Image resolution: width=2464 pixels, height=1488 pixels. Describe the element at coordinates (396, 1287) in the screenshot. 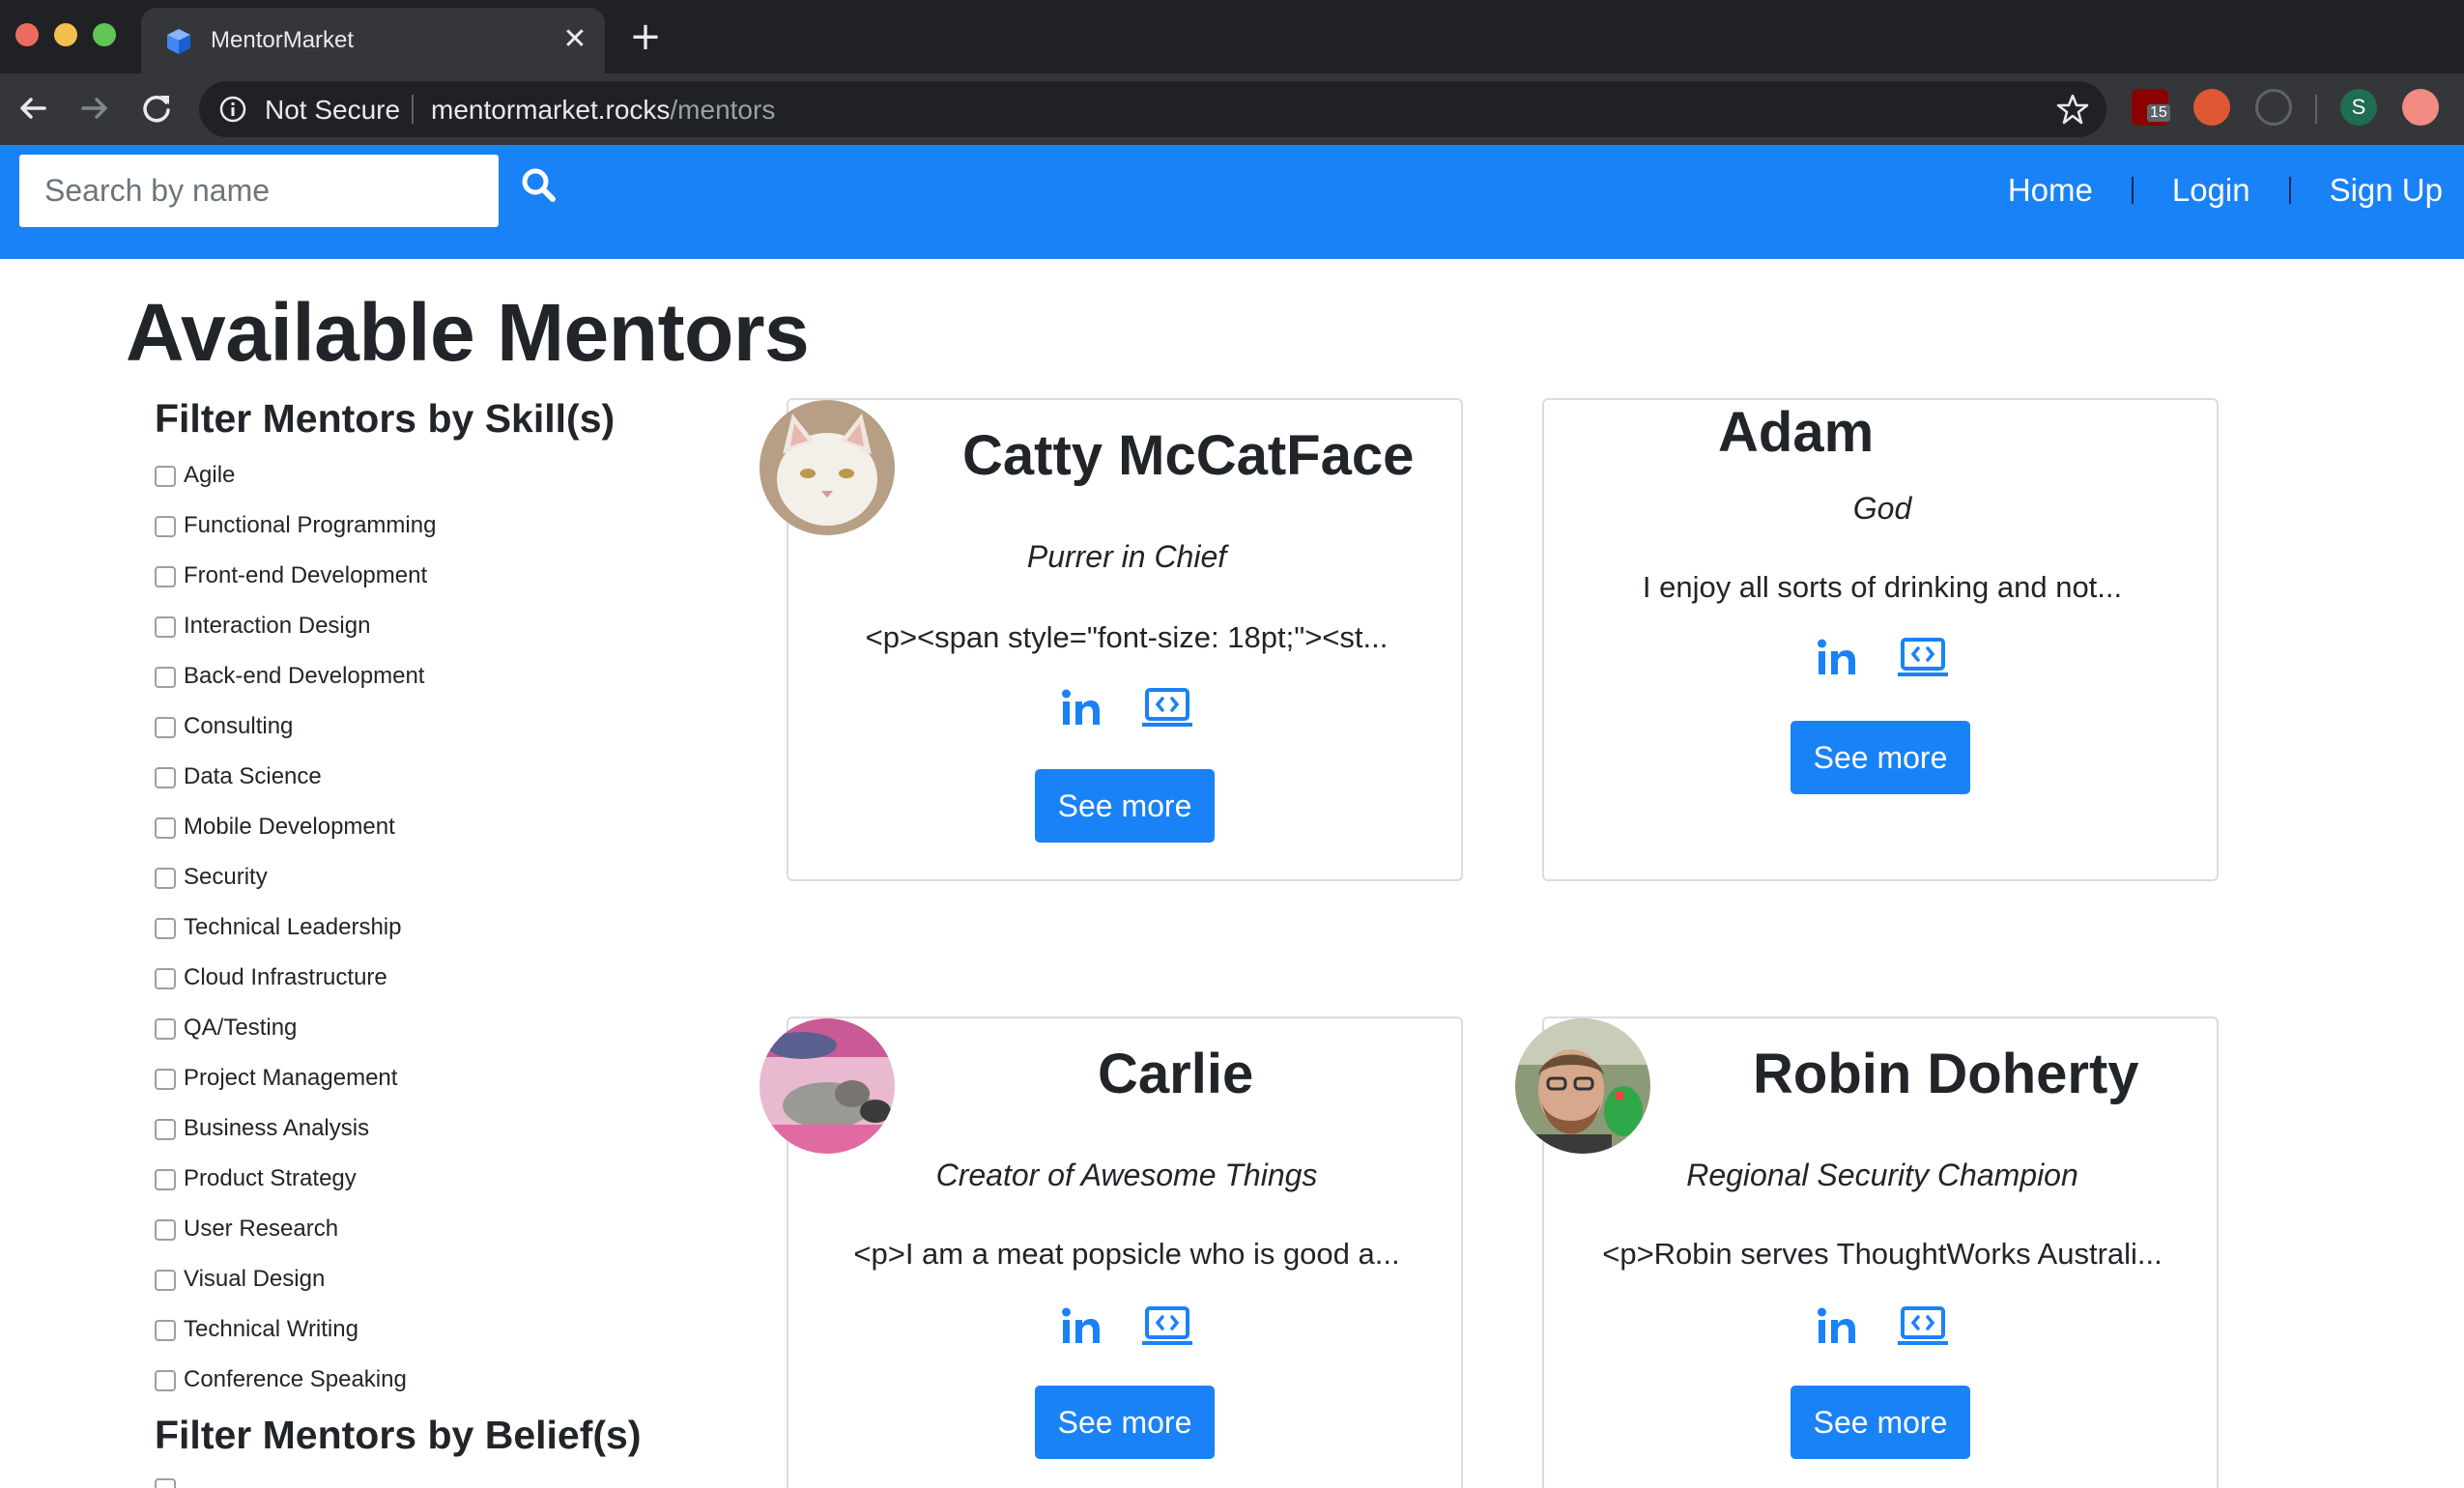

I see `skill-filter-option: Visual Design` at that location.